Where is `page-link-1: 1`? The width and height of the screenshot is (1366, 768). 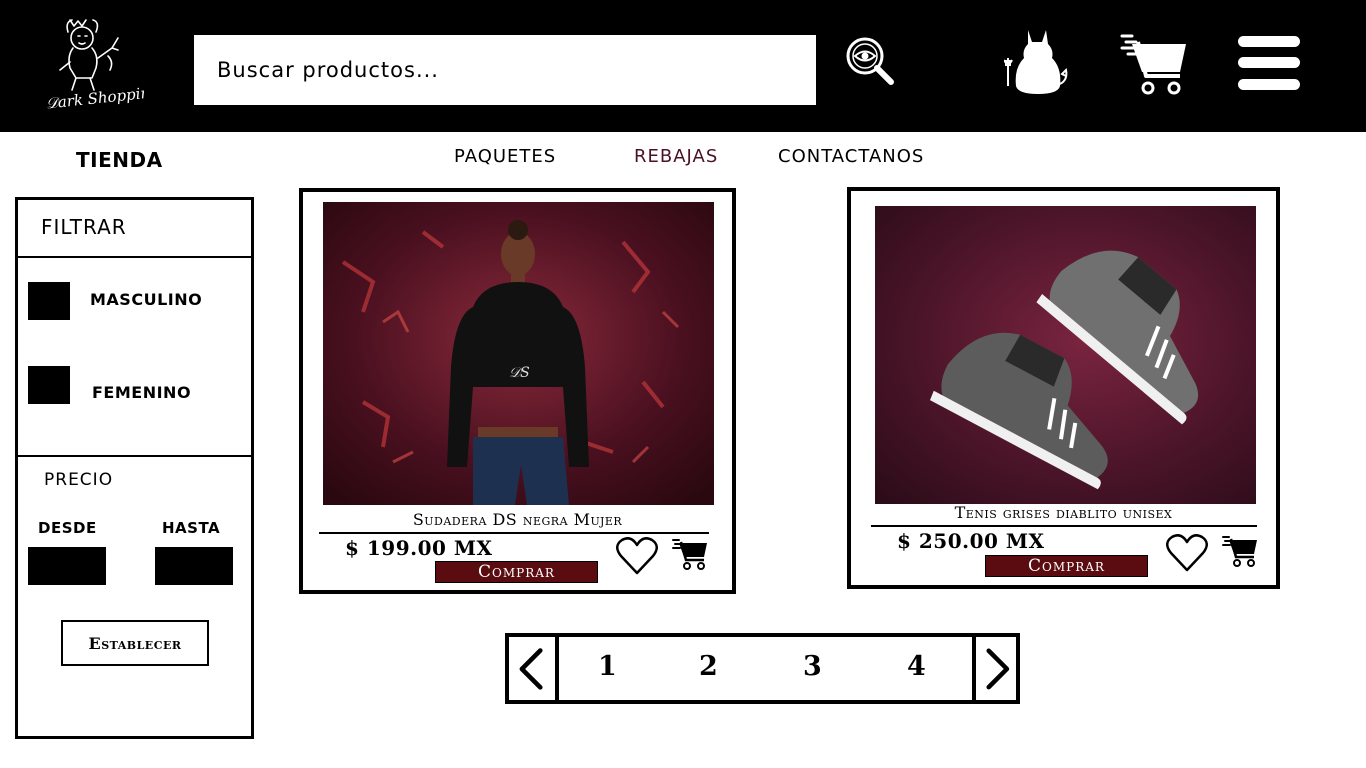 page-link-1: 1 is located at coordinates (607, 666).